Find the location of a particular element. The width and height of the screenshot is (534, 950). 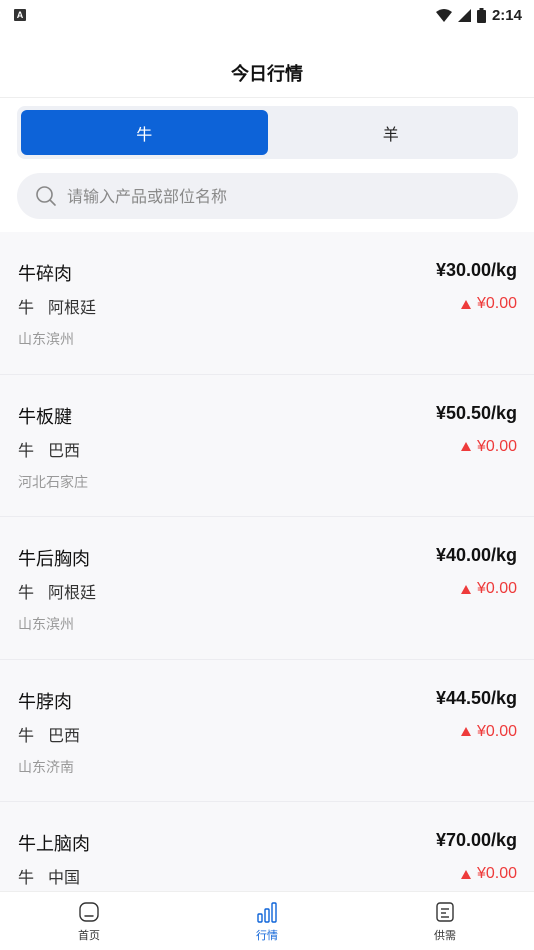

status-right: 2:14 is located at coordinates (478, 15).